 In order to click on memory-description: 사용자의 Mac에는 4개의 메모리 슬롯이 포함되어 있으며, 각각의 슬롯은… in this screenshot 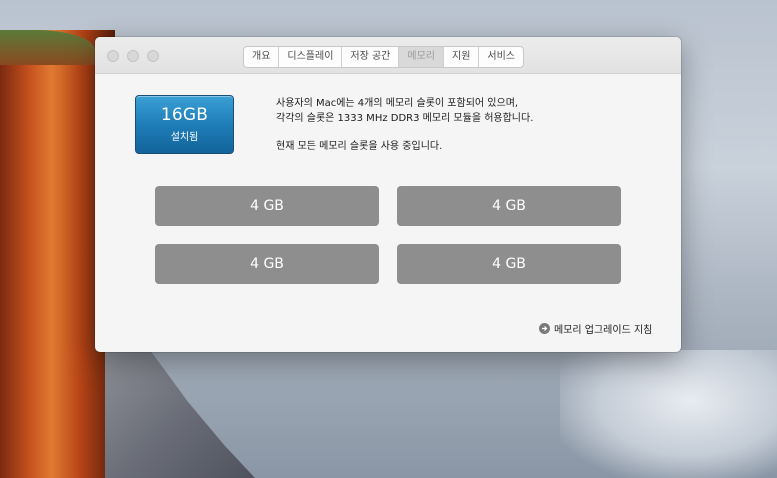, I will do `click(404, 125)`.